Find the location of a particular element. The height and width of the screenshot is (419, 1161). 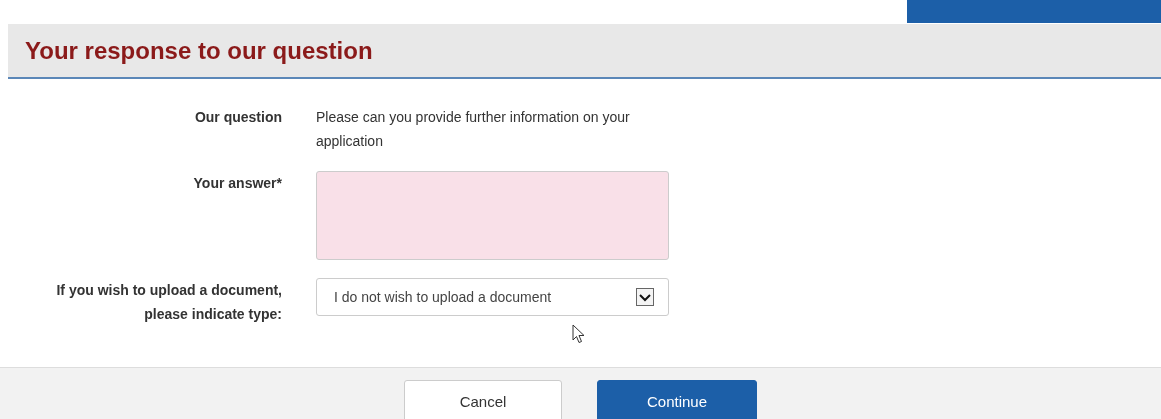

mouse-cursor-icon is located at coordinates (579, 334).